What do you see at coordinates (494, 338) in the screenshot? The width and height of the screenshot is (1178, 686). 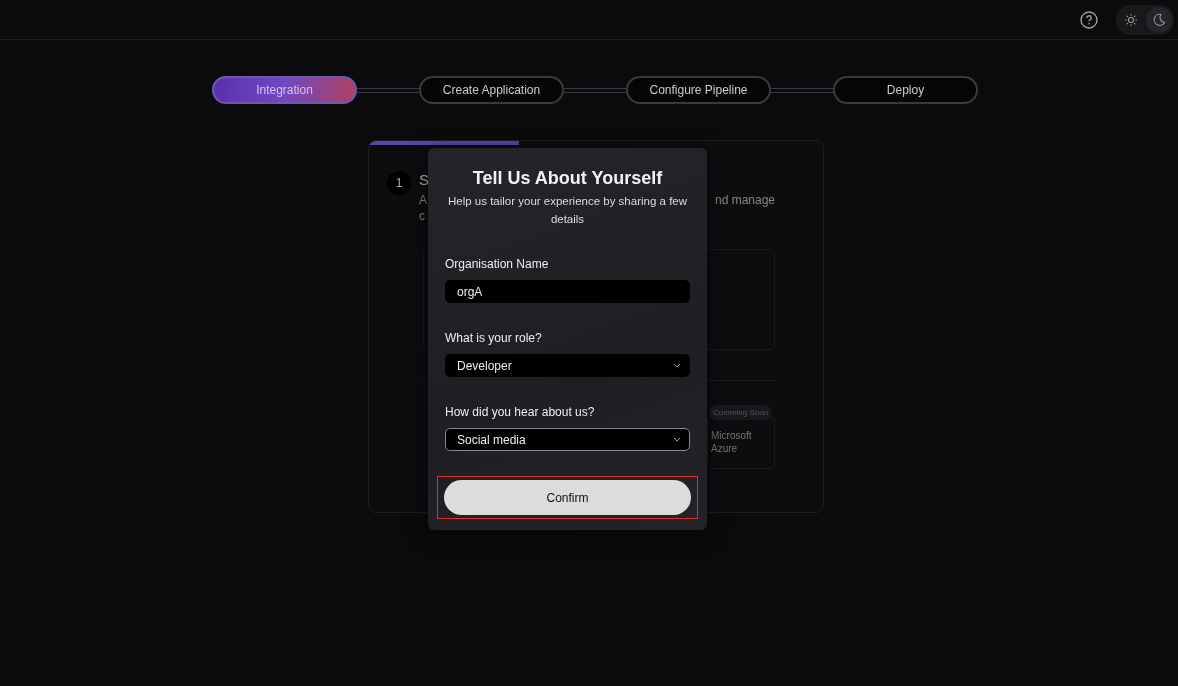 I see `field-label: What is your role?` at bounding box center [494, 338].